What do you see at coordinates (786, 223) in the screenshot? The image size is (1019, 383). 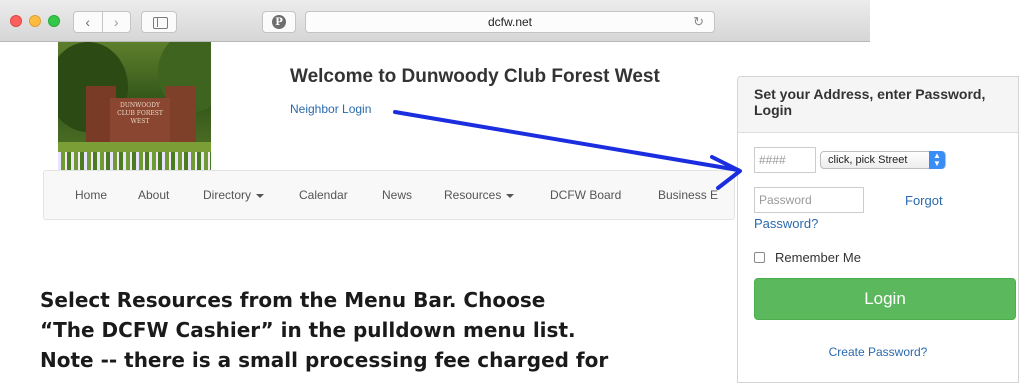 I see `forgot-password-link-continued: Password?` at bounding box center [786, 223].